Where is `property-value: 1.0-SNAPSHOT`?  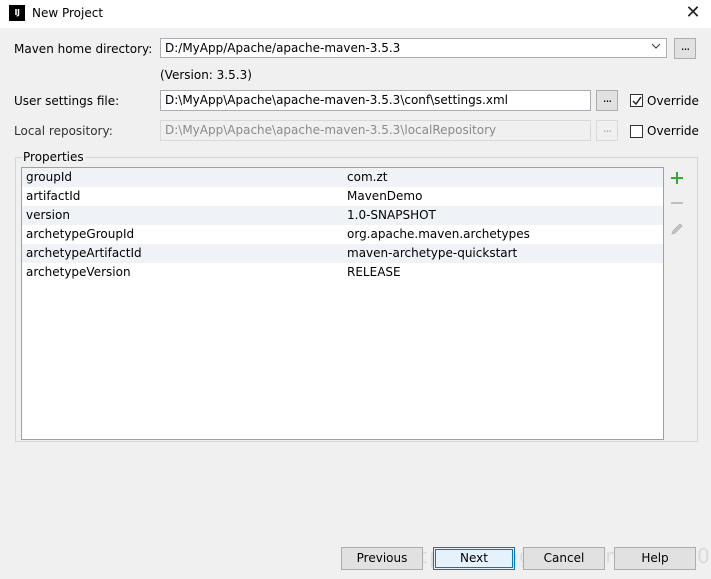
property-value: 1.0-SNAPSHOT is located at coordinates (391, 215).